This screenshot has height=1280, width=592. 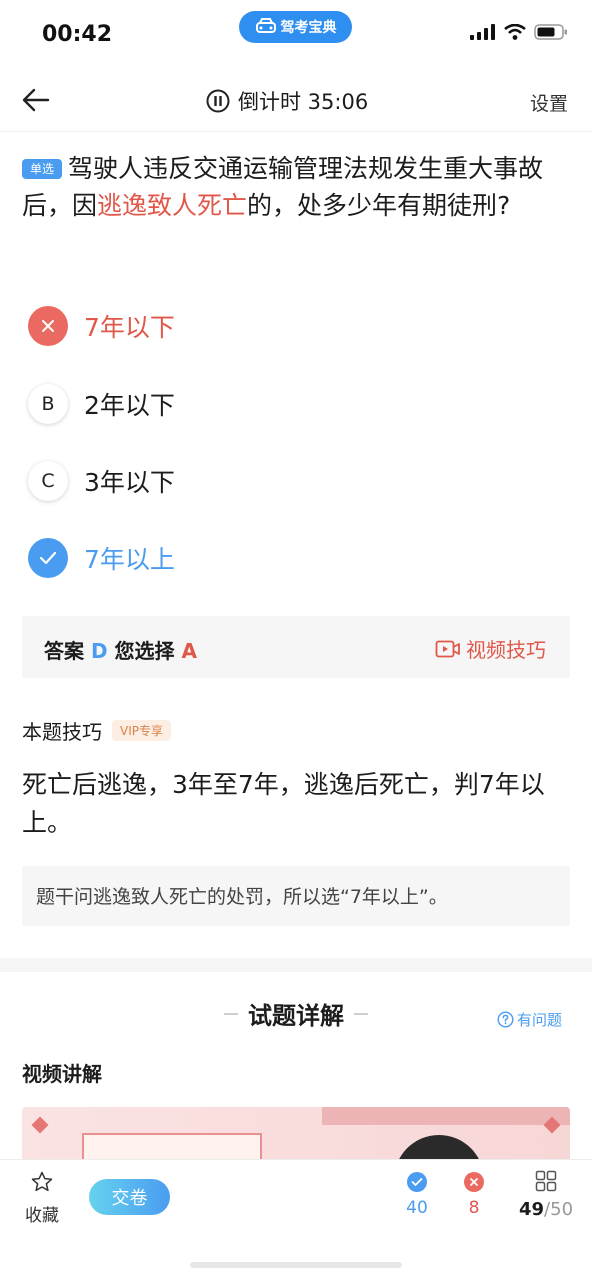 I want to click on report-question-button: 有问题, so click(x=529, y=1019).